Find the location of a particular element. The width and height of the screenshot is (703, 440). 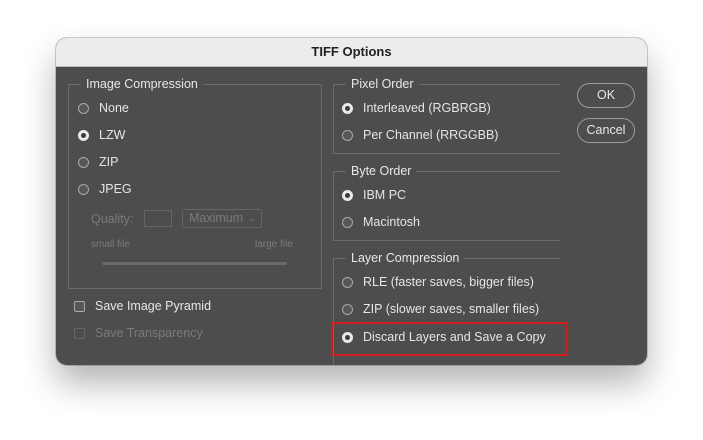

byte-order-macintosh-label: Macintosh is located at coordinates (391, 222).